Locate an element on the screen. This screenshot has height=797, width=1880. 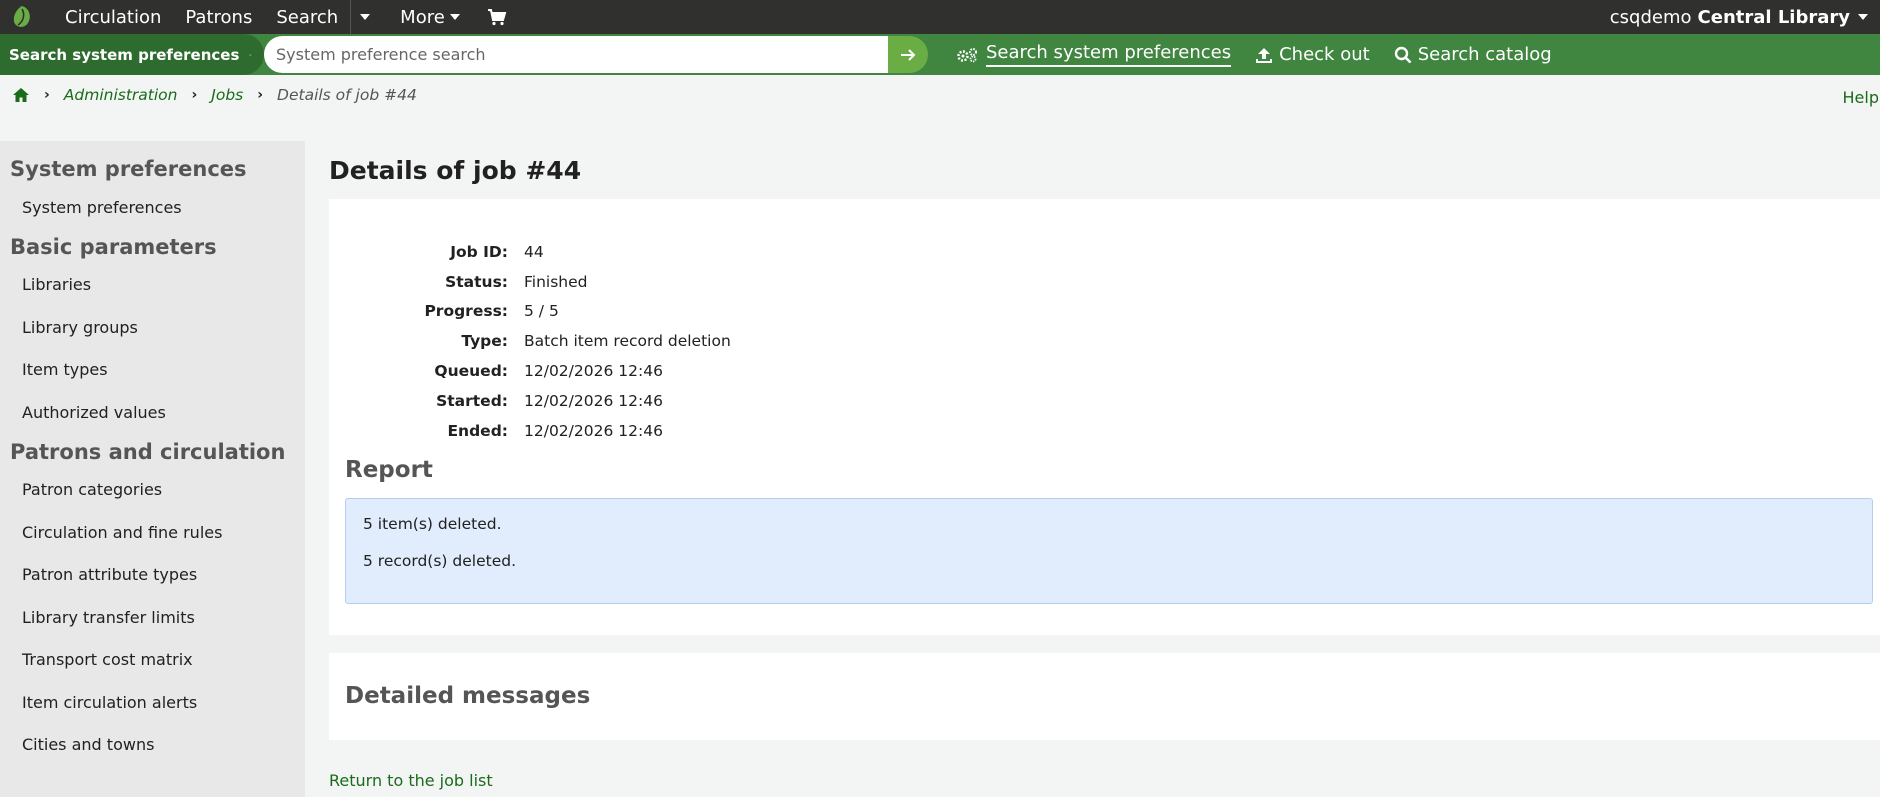
sidebar-item-circulation-and-fine-rules: Circulation and fine rules is located at coordinates (152, 532).